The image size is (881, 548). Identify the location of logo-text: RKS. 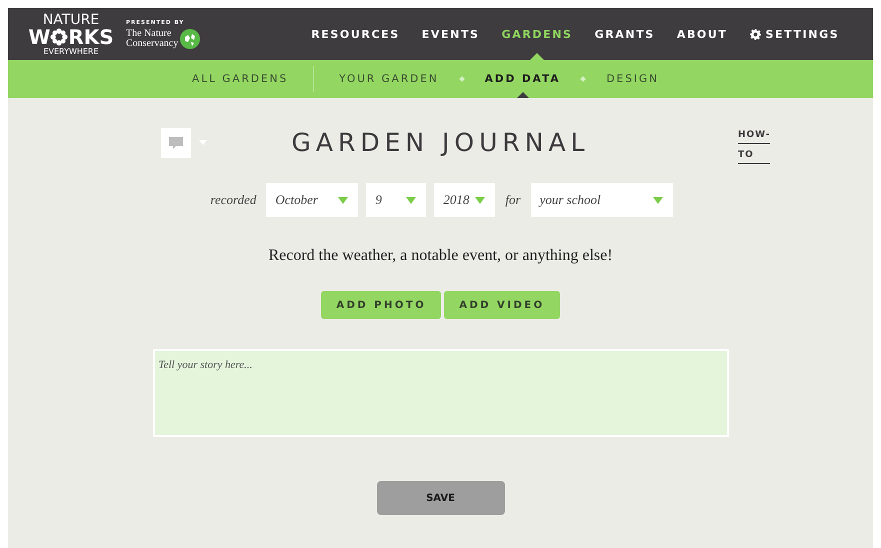
(91, 36).